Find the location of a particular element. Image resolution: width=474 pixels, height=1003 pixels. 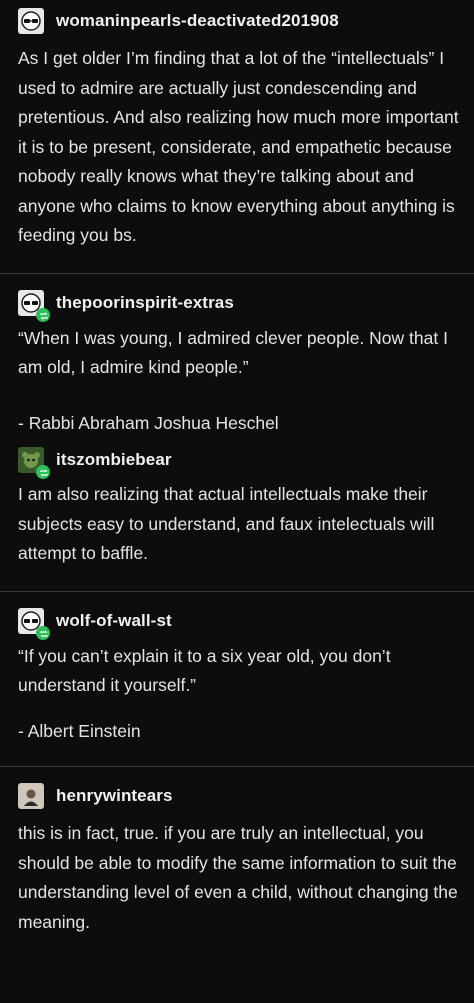

username: henrywintears is located at coordinates (114, 796).